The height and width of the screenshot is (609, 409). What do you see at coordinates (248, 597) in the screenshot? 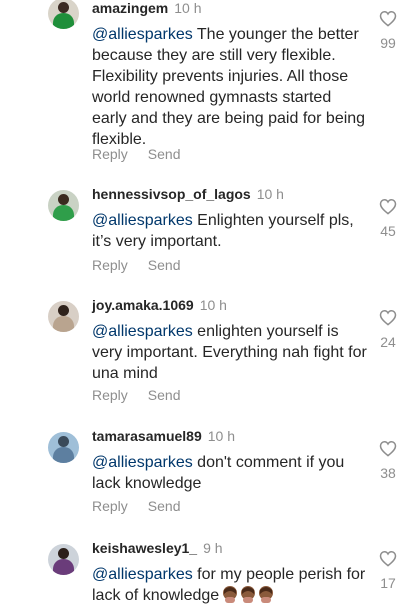
I see `woman-facepalming-emoji` at bounding box center [248, 597].